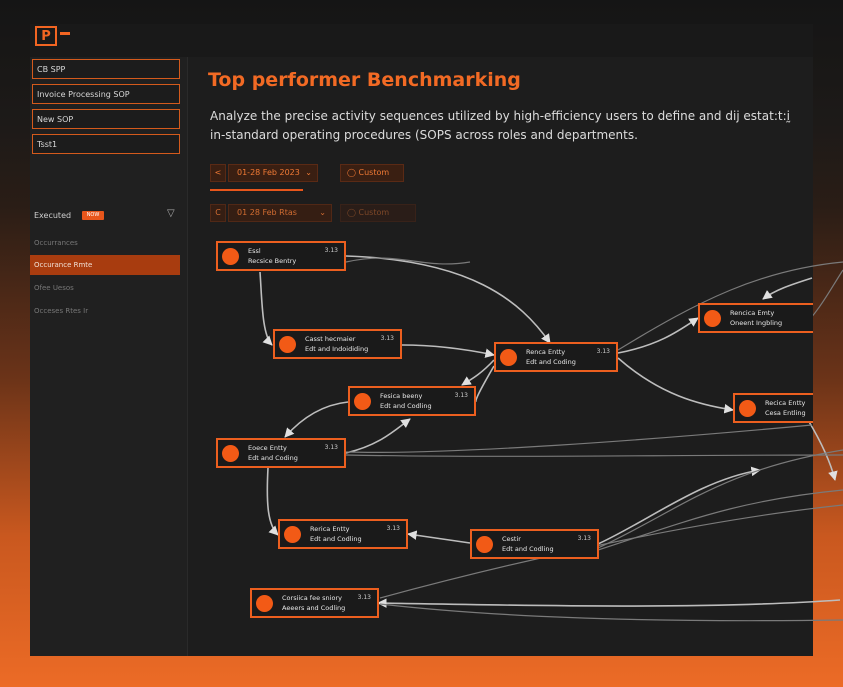  What do you see at coordinates (534, 544) in the screenshot?
I see `flow-node-9: Cestir Edt and Codling 3.13` at bounding box center [534, 544].